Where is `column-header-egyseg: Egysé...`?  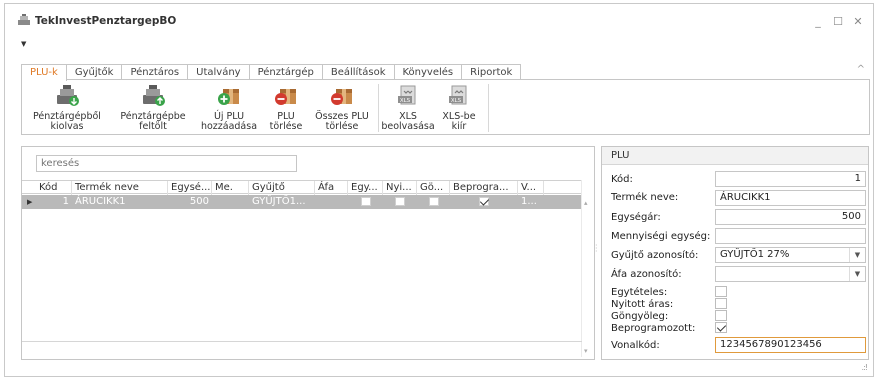 column-header-egyseg: Egysé... is located at coordinates (190, 188).